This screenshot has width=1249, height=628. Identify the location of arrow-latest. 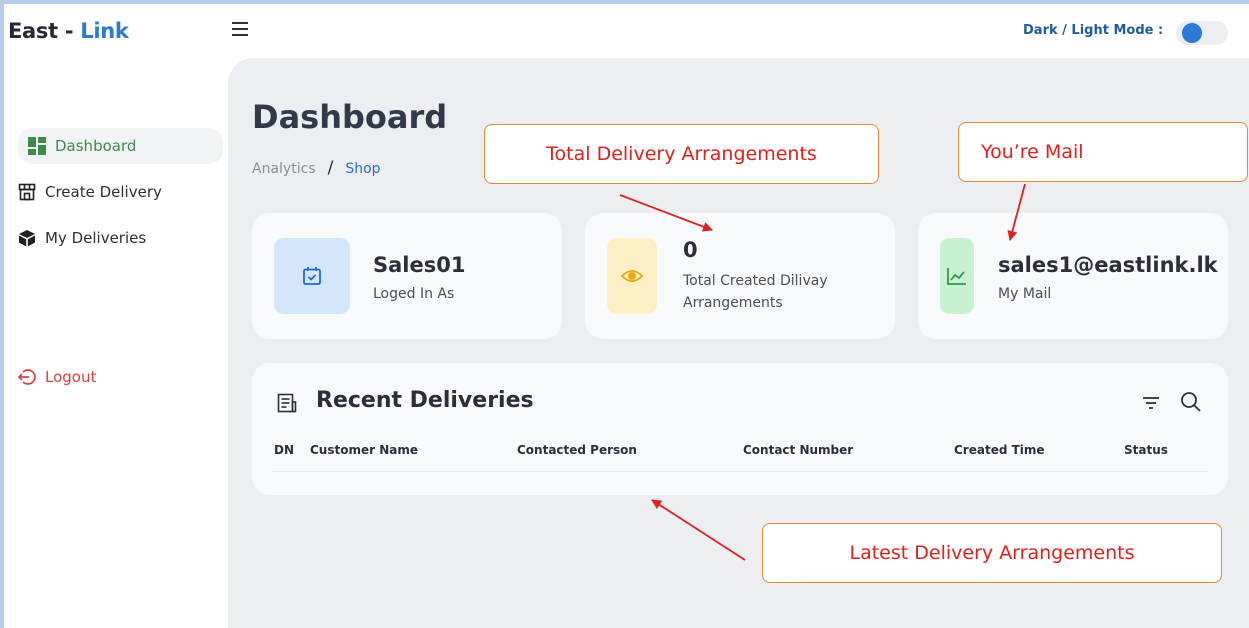
(698, 530).